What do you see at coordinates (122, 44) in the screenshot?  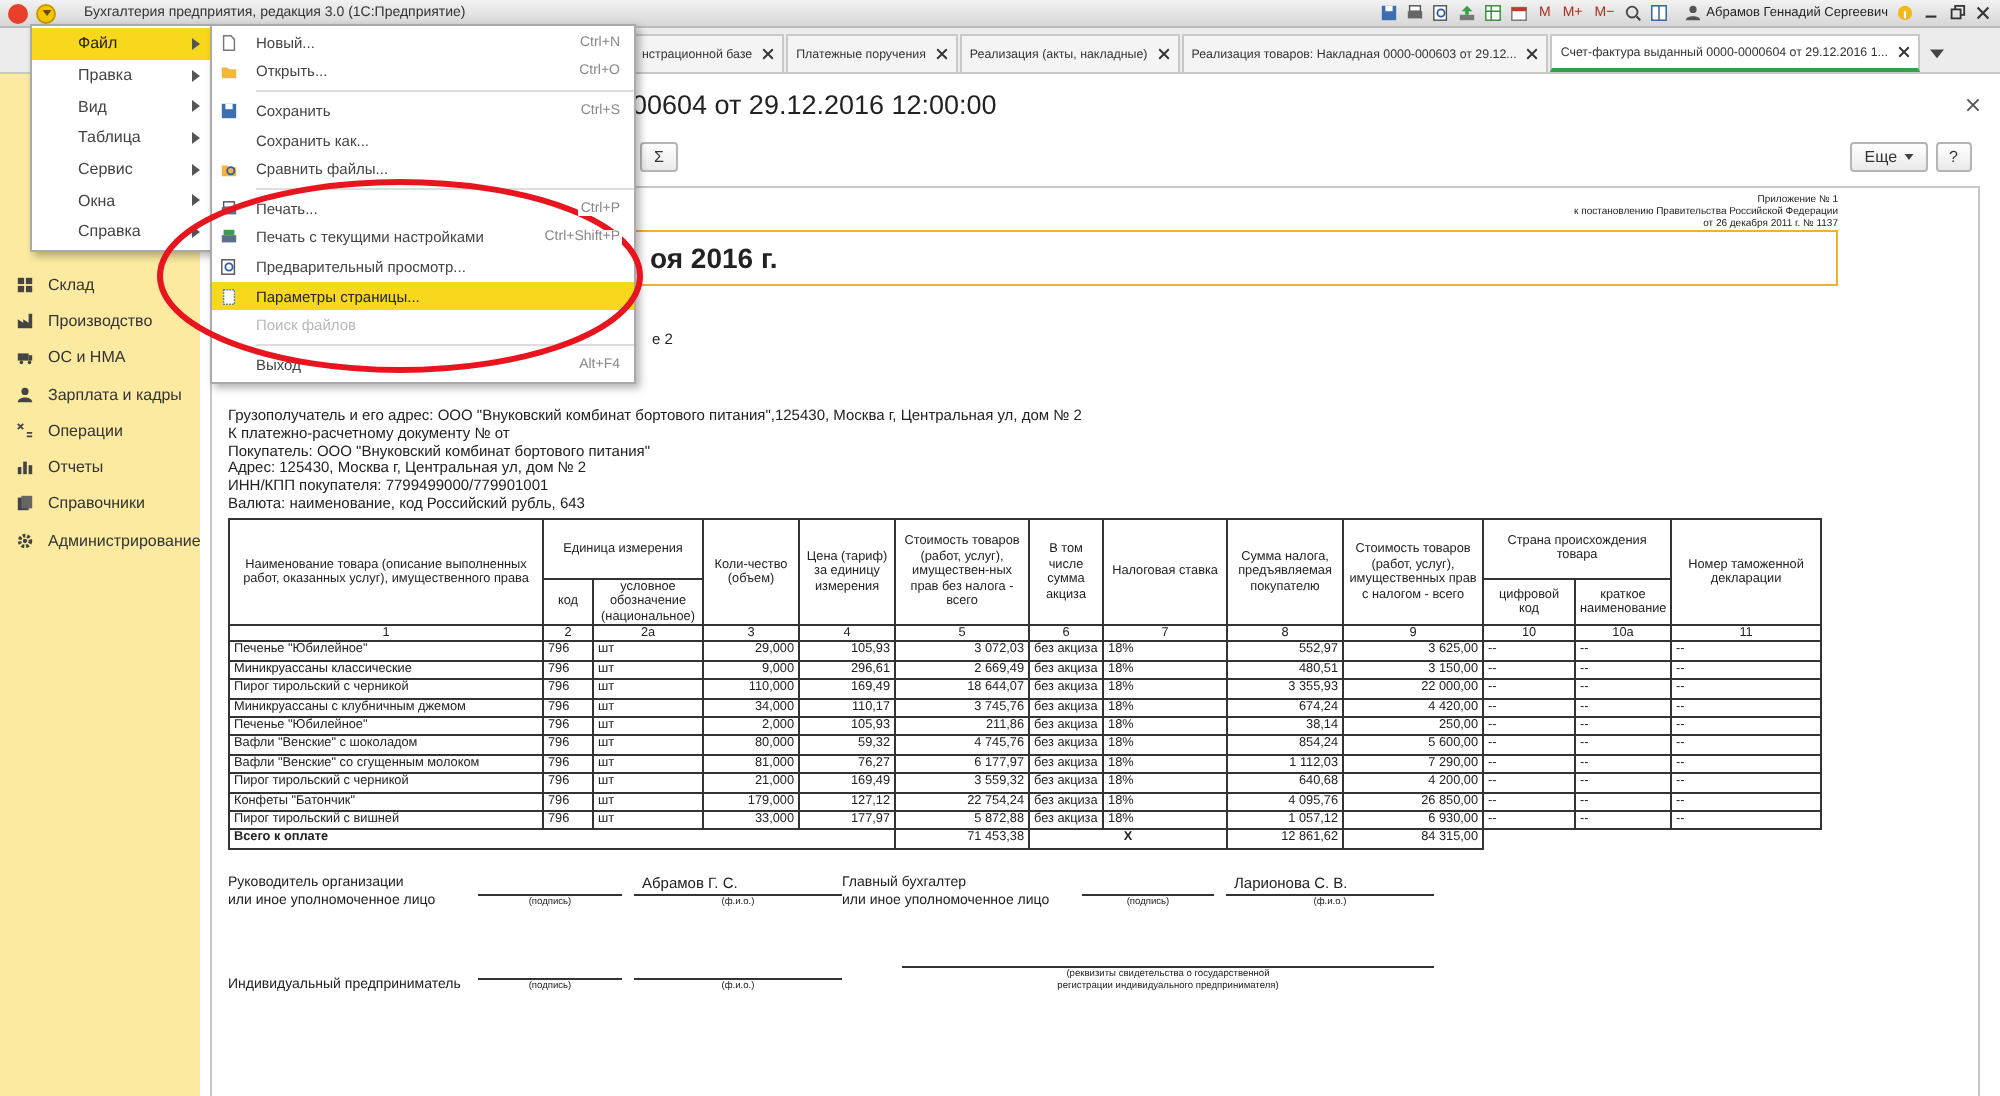 I see `menu-item: Файл` at bounding box center [122, 44].